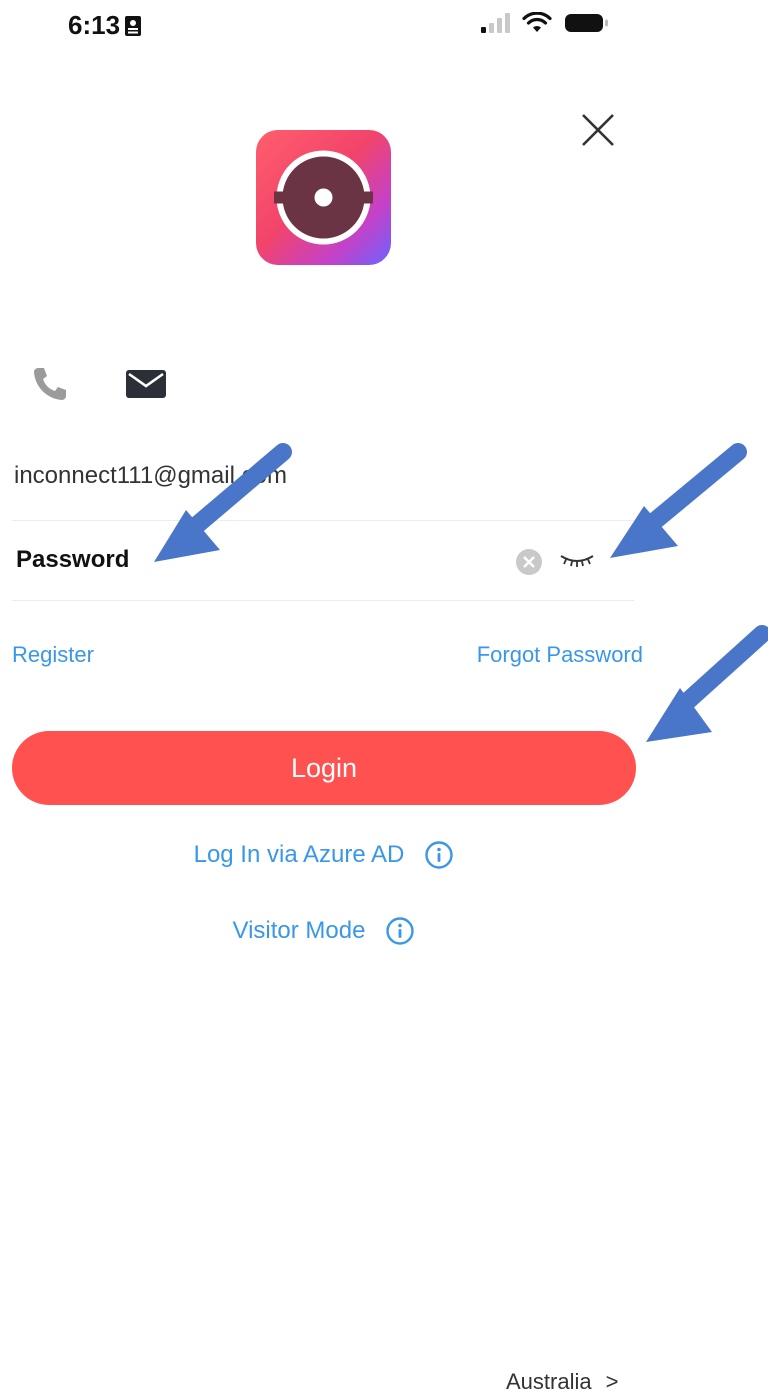  I want to click on email-field-value: inconnect111@gmail.com, so click(150, 475).